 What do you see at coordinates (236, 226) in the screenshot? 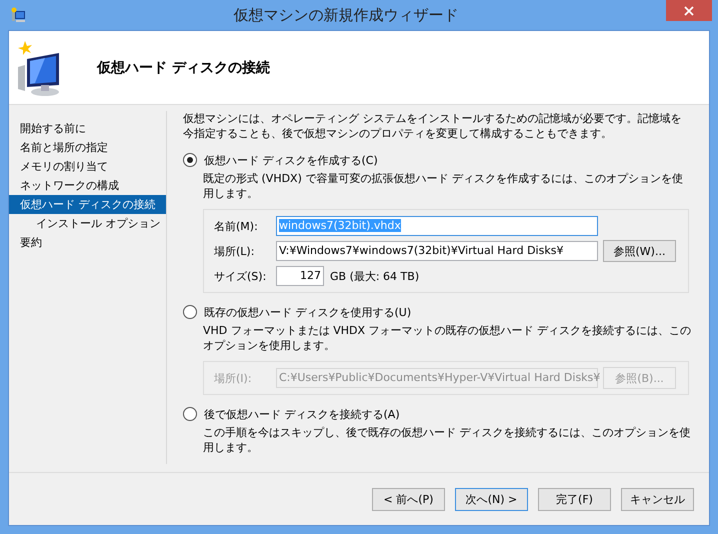
I see `field-label: 名前(M):` at bounding box center [236, 226].